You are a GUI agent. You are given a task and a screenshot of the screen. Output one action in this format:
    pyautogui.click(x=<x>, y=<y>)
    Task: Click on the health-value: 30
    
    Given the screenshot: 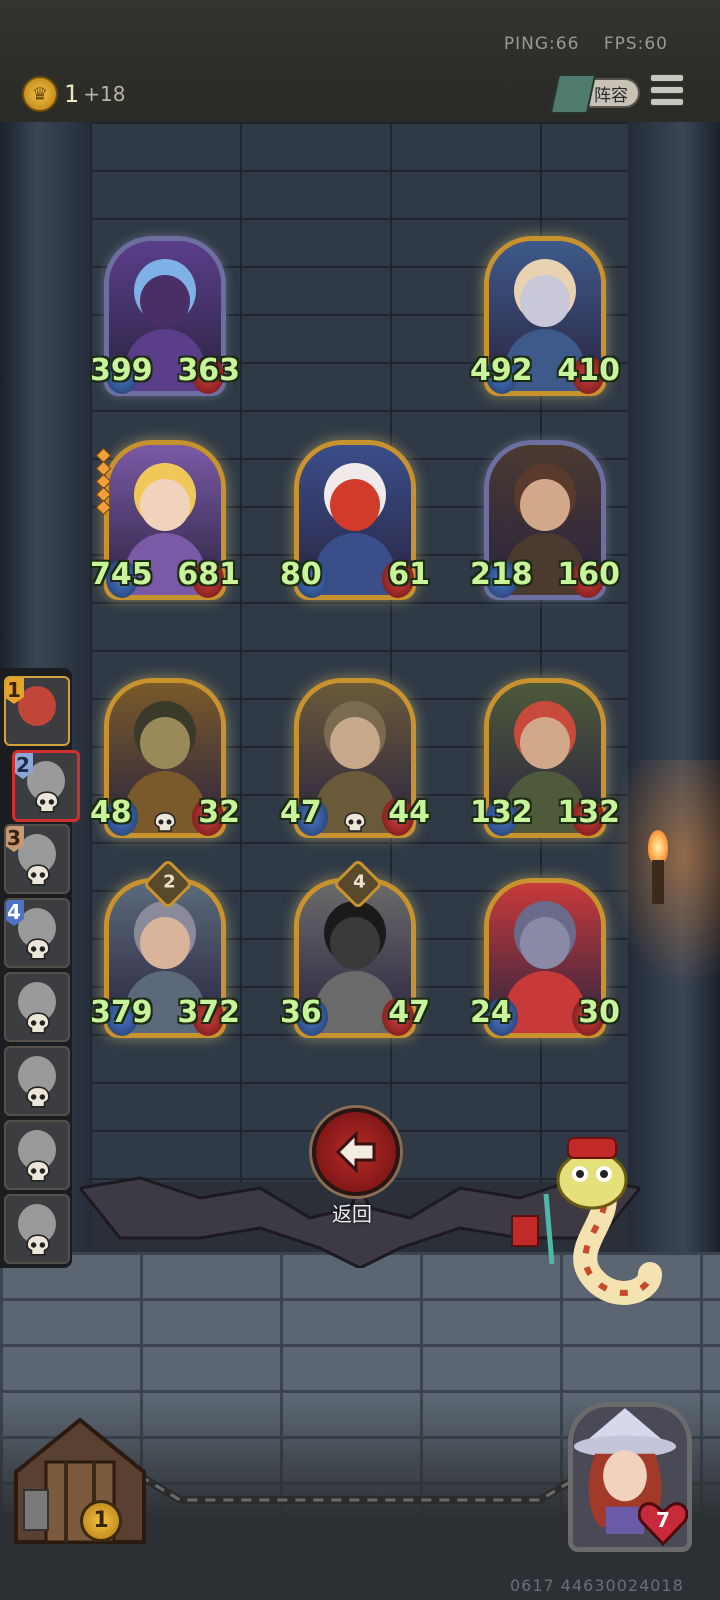 What is the action you would take?
    pyautogui.click(x=599, y=1012)
    